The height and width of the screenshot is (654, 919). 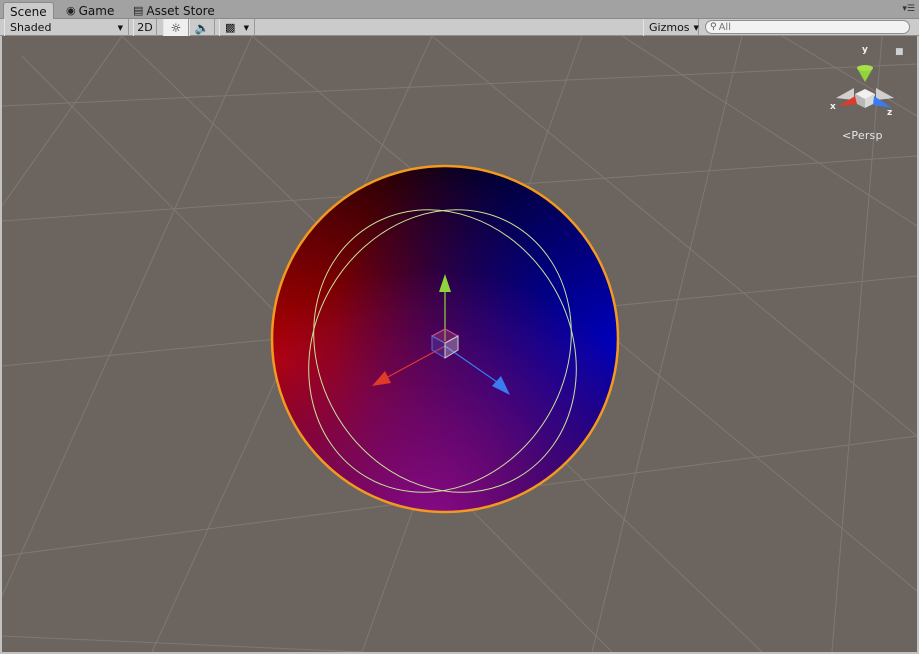 What do you see at coordinates (459, 10) in the screenshot?
I see `editor-tab-bar: Scene ◉ Game ▤ Asset Store ▾☰` at bounding box center [459, 10].